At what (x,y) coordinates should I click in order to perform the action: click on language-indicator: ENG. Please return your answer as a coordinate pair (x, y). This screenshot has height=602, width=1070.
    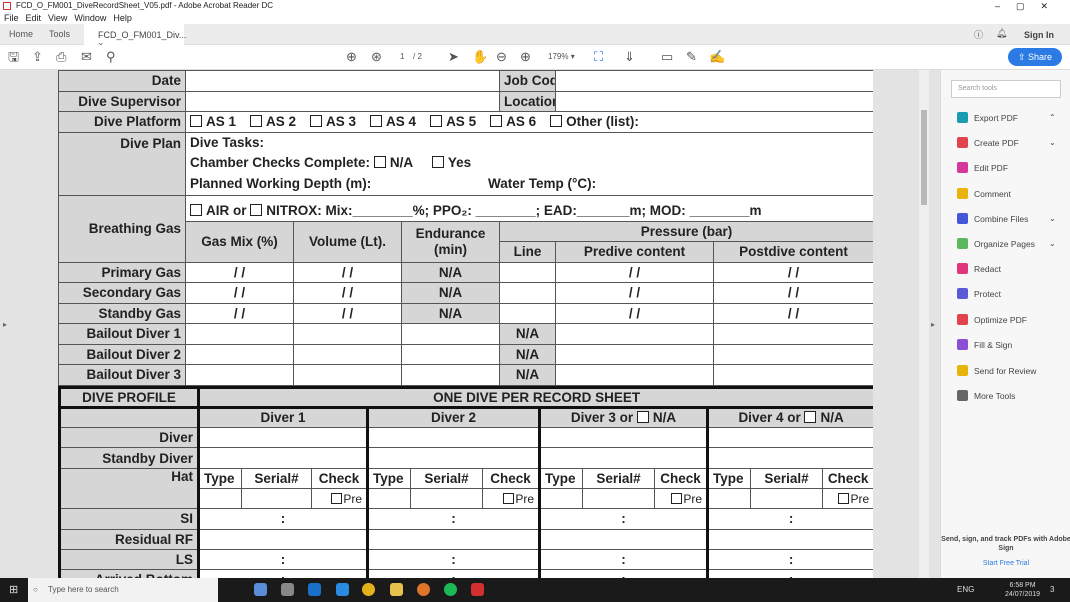
    Looking at the image, I should click on (965, 589).